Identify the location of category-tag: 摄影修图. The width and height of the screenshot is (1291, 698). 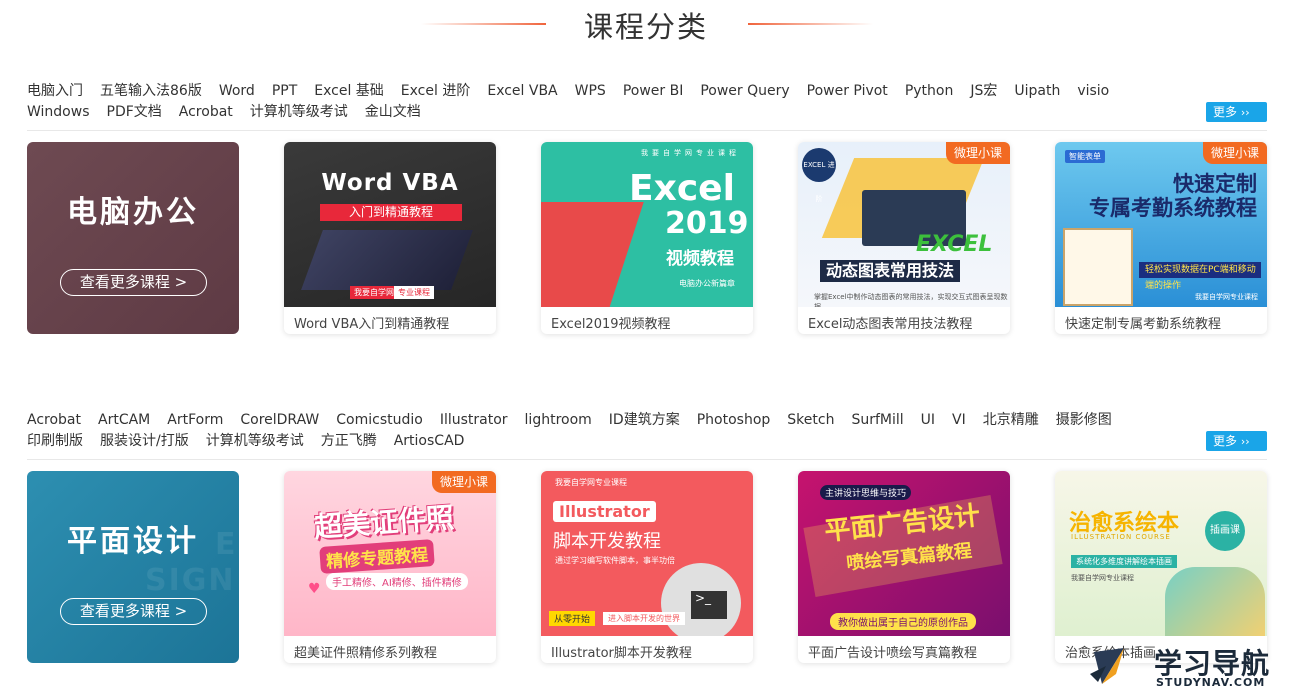
(1084, 419).